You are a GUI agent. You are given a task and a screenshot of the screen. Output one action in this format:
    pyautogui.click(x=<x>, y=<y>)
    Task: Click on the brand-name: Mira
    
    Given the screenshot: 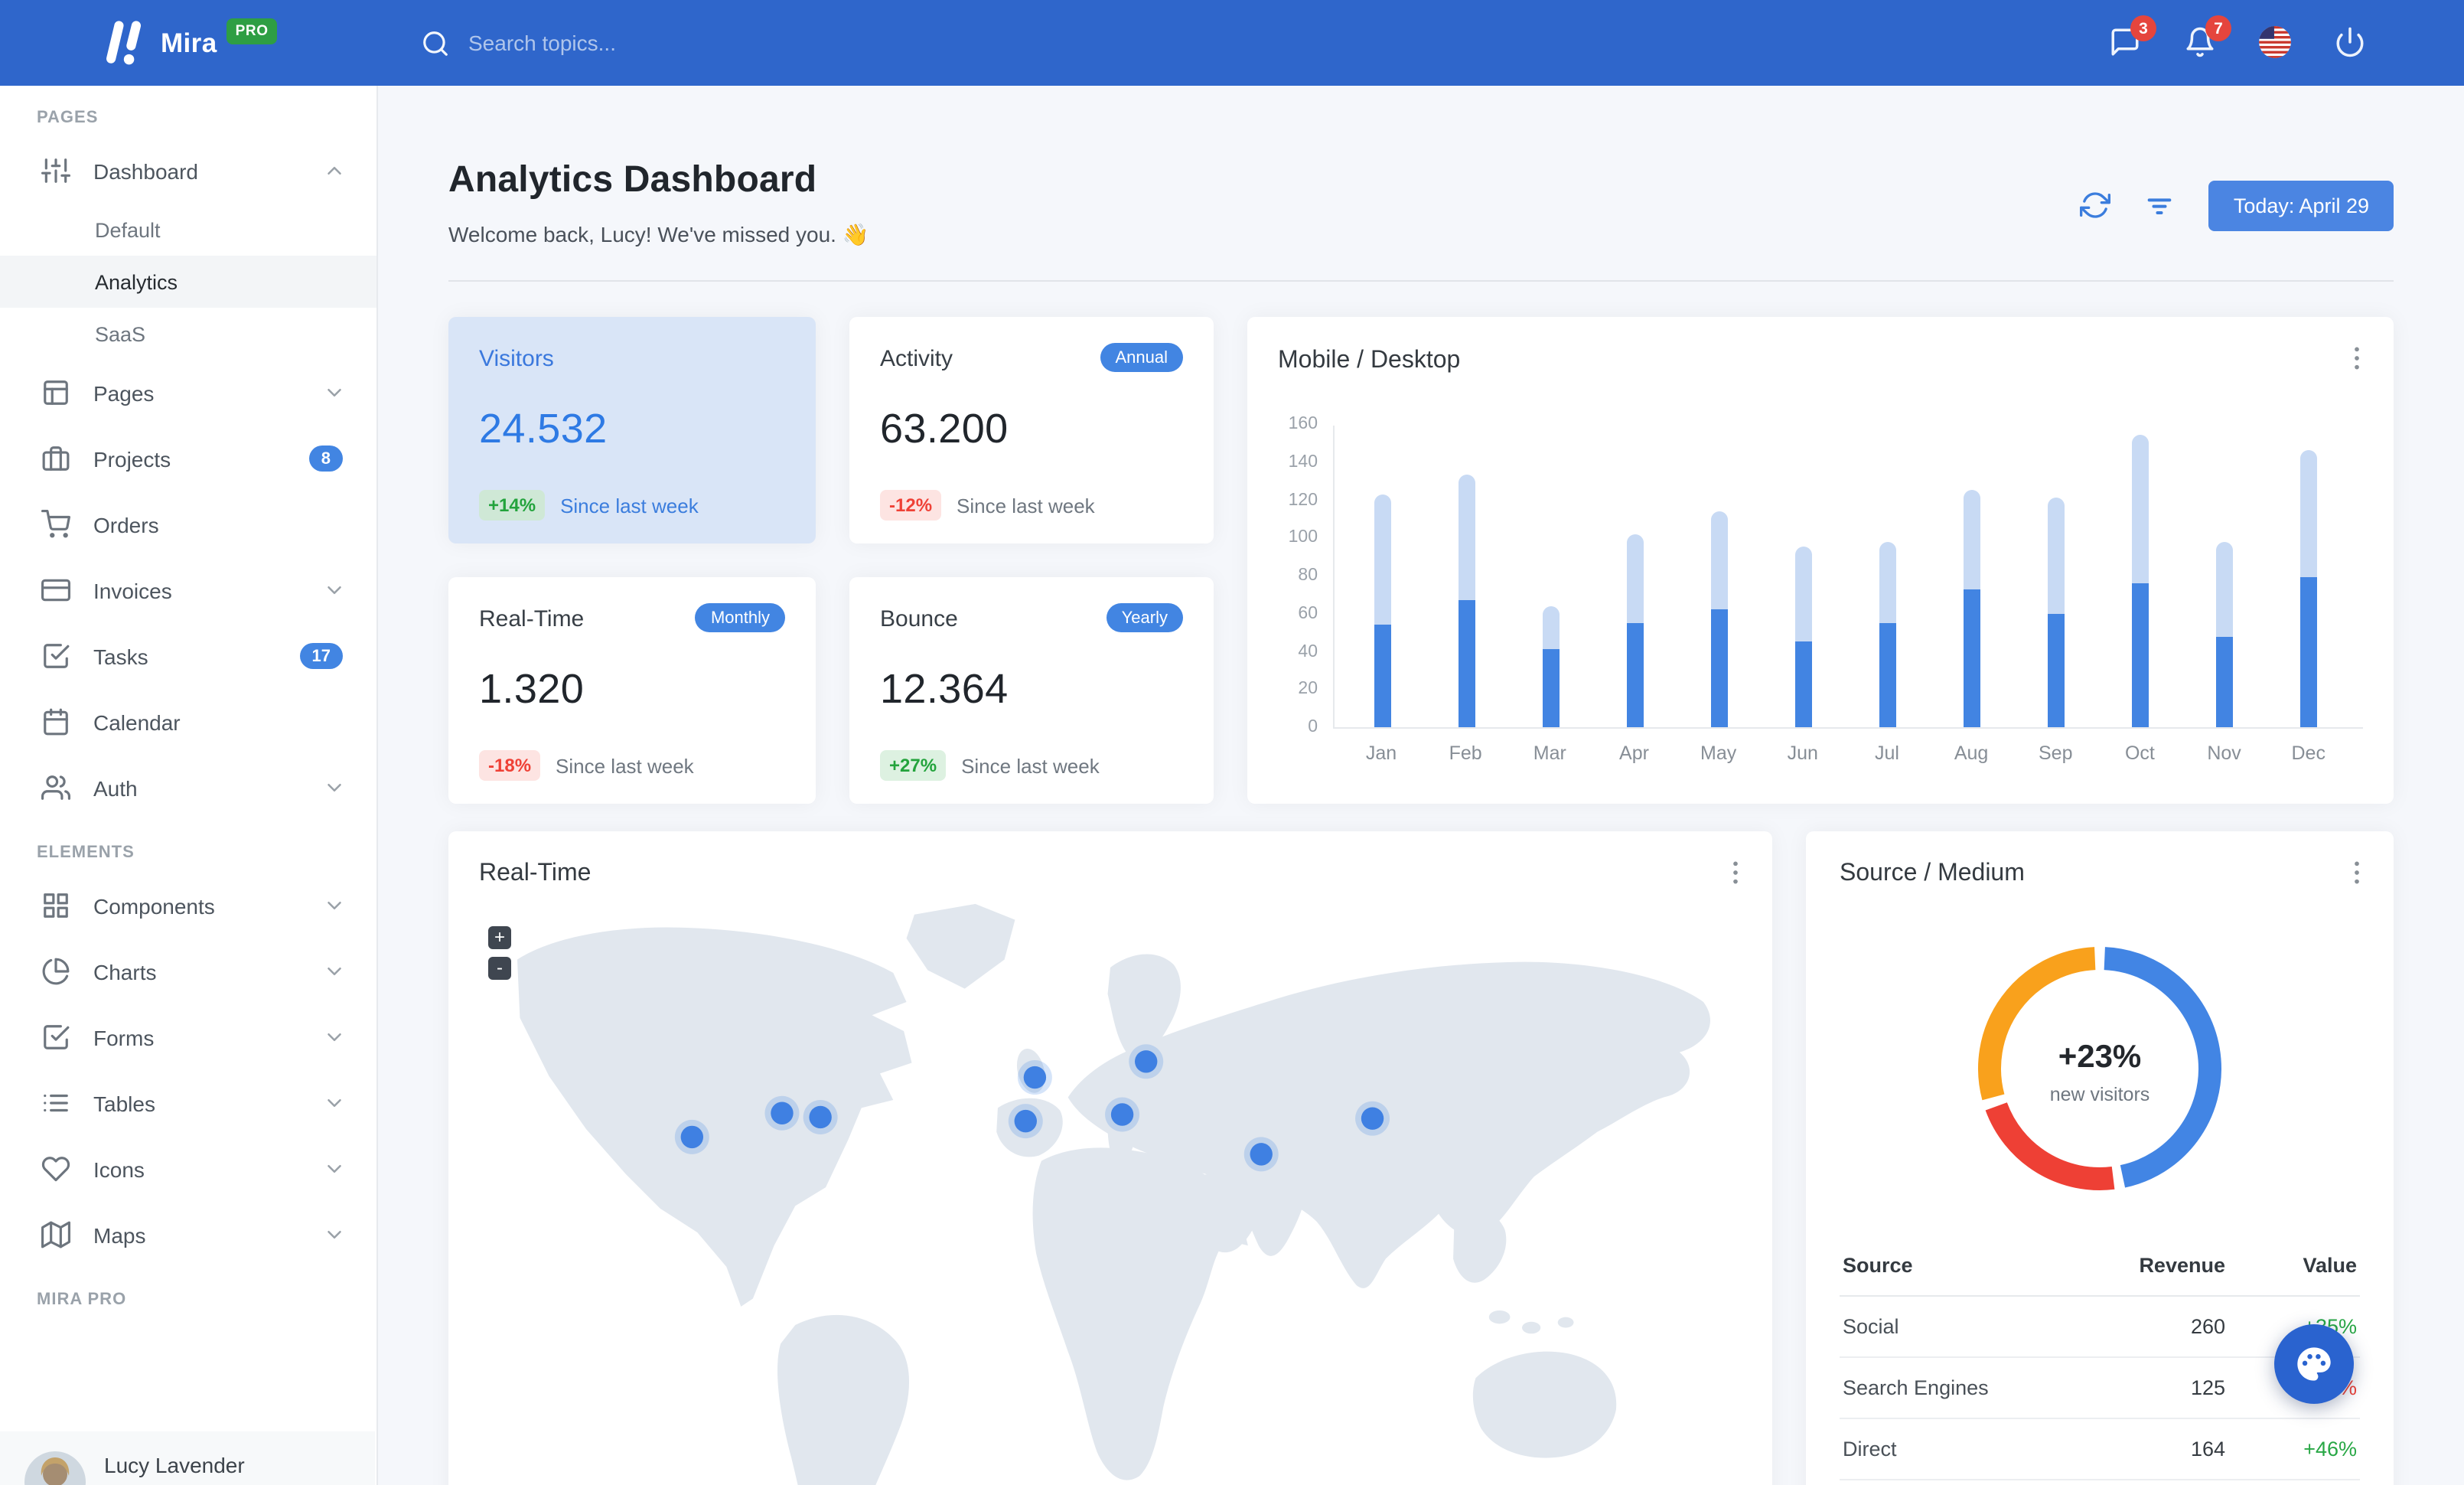 What is the action you would take?
    pyautogui.click(x=189, y=42)
    